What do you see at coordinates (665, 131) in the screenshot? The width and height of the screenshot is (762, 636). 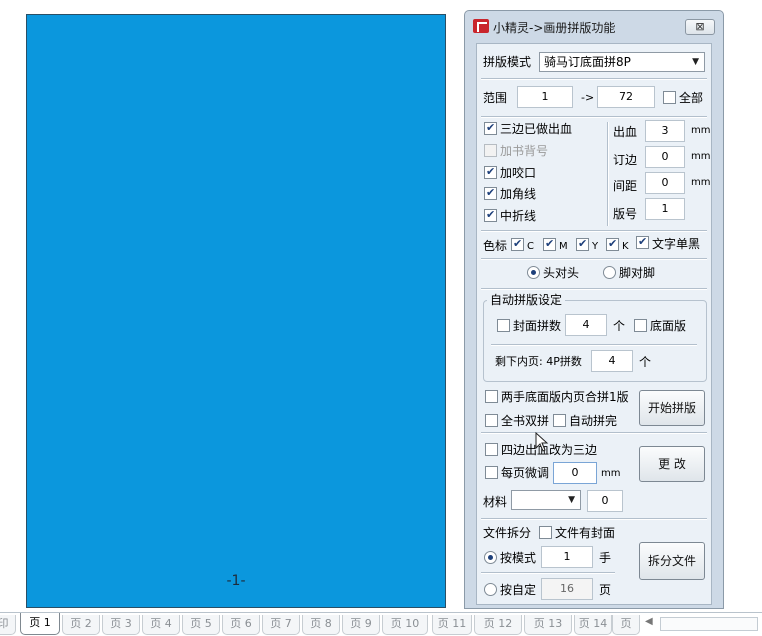 I see `bleed-input: 3` at bounding box center [665, 131].